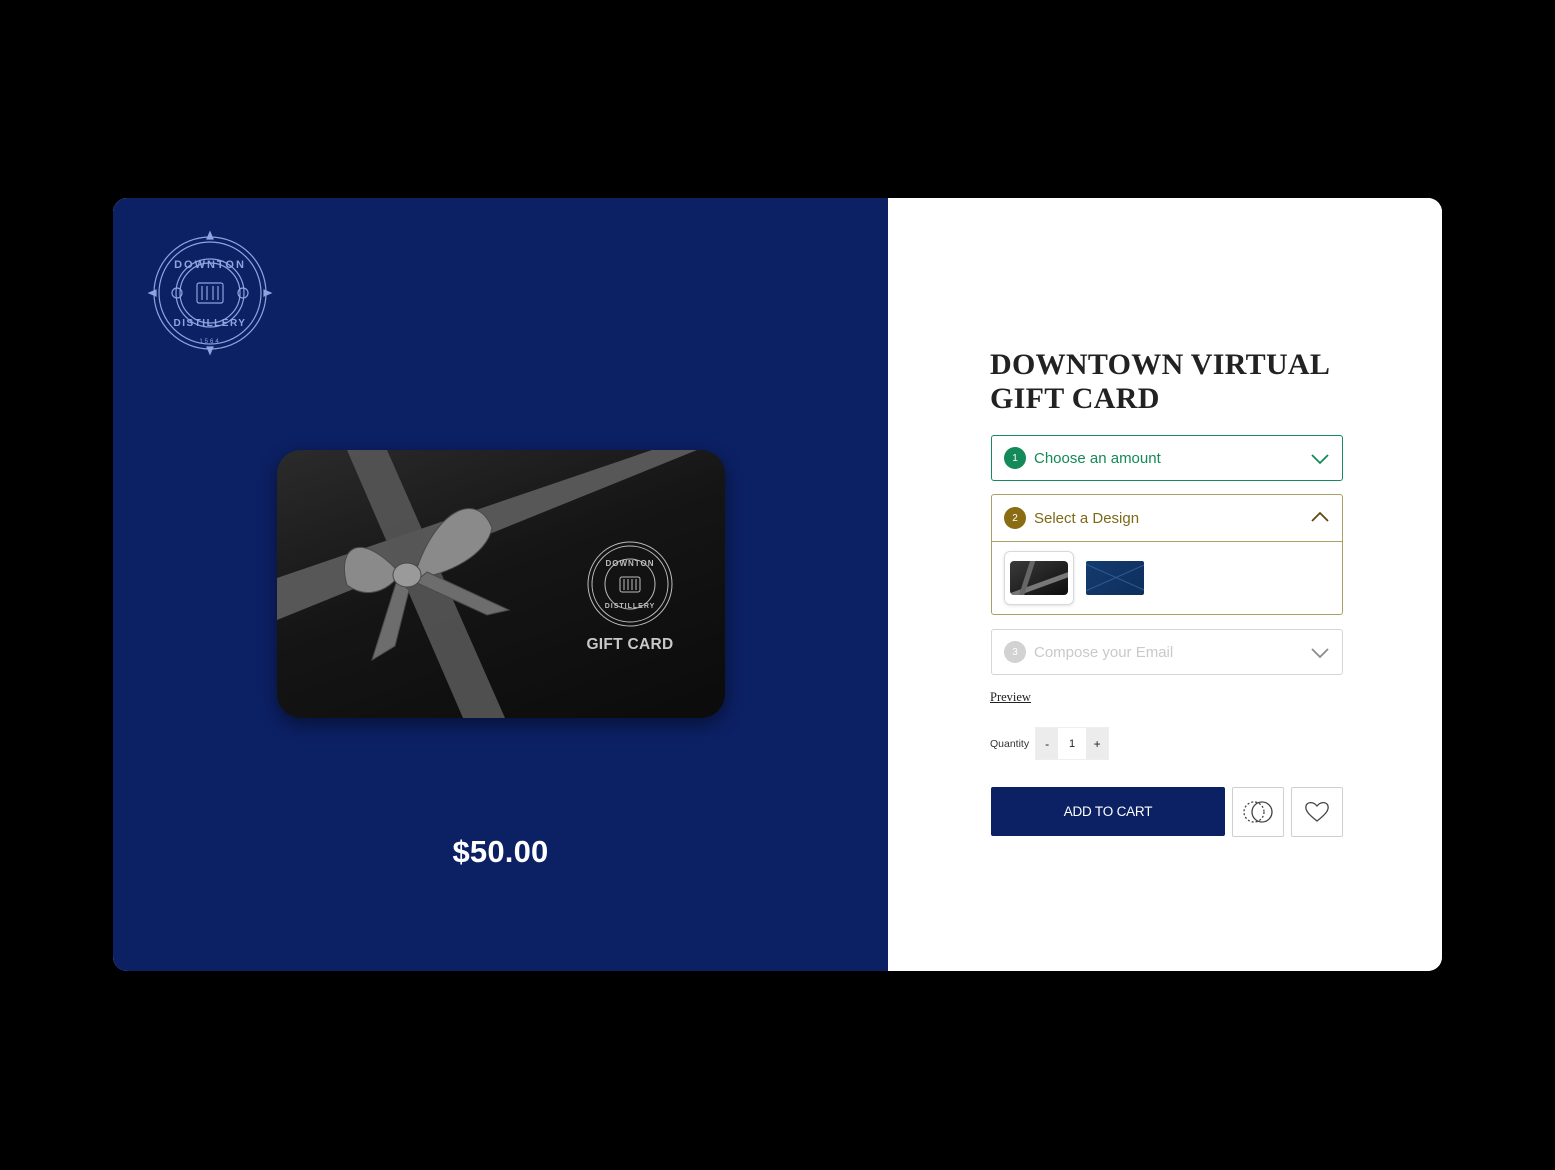 Image resolution: width=1555 pixels, height=1170 pixels. I want to click on design-options, so click(1167, 578).